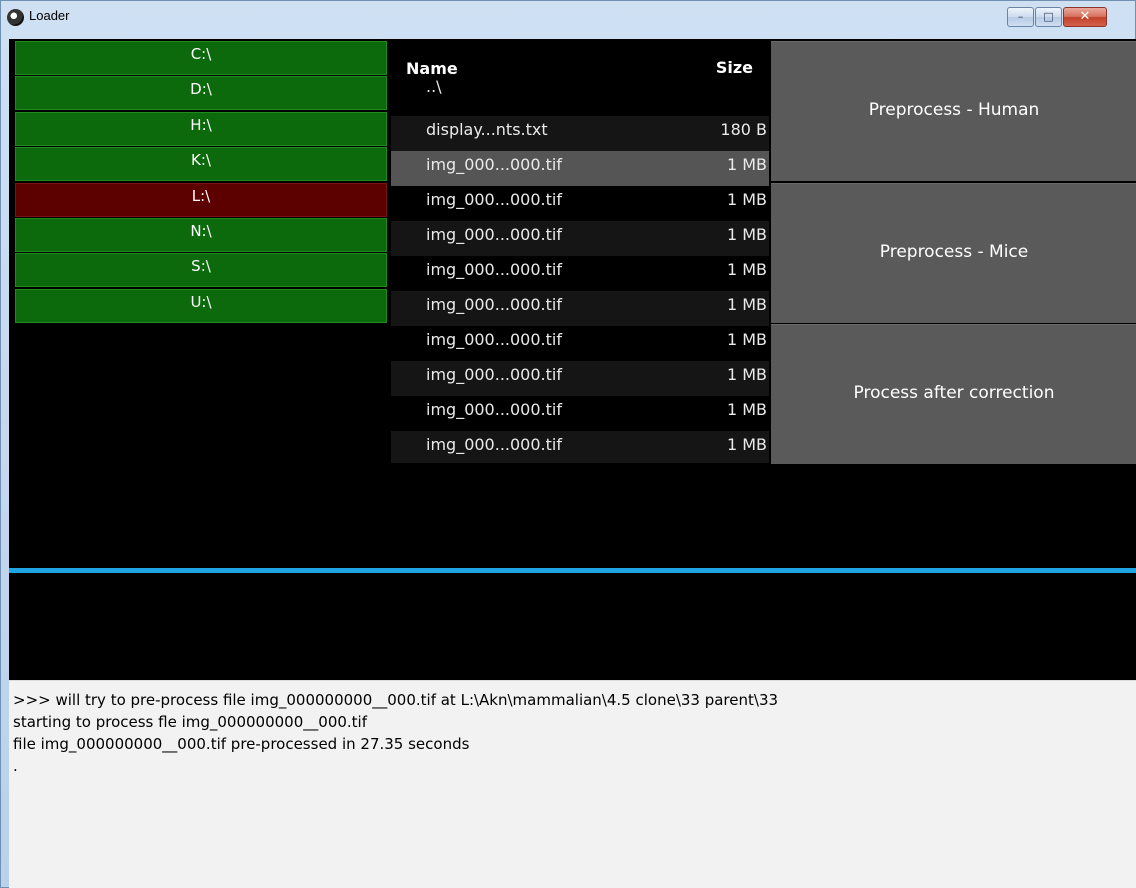 Image resolution: width=1136 pixels, height=888 pixels. I want to click on file-name: ..\, so click(434, 86).